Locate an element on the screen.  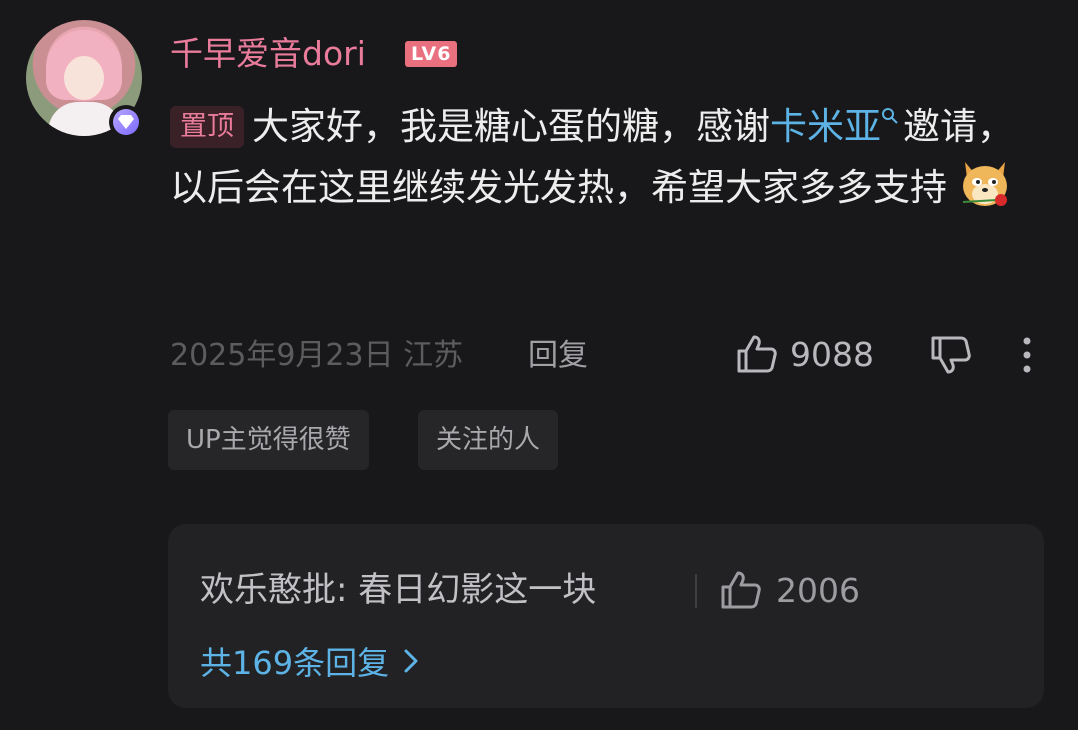
more-vertical-icon is located at coordinates (1027, 355).